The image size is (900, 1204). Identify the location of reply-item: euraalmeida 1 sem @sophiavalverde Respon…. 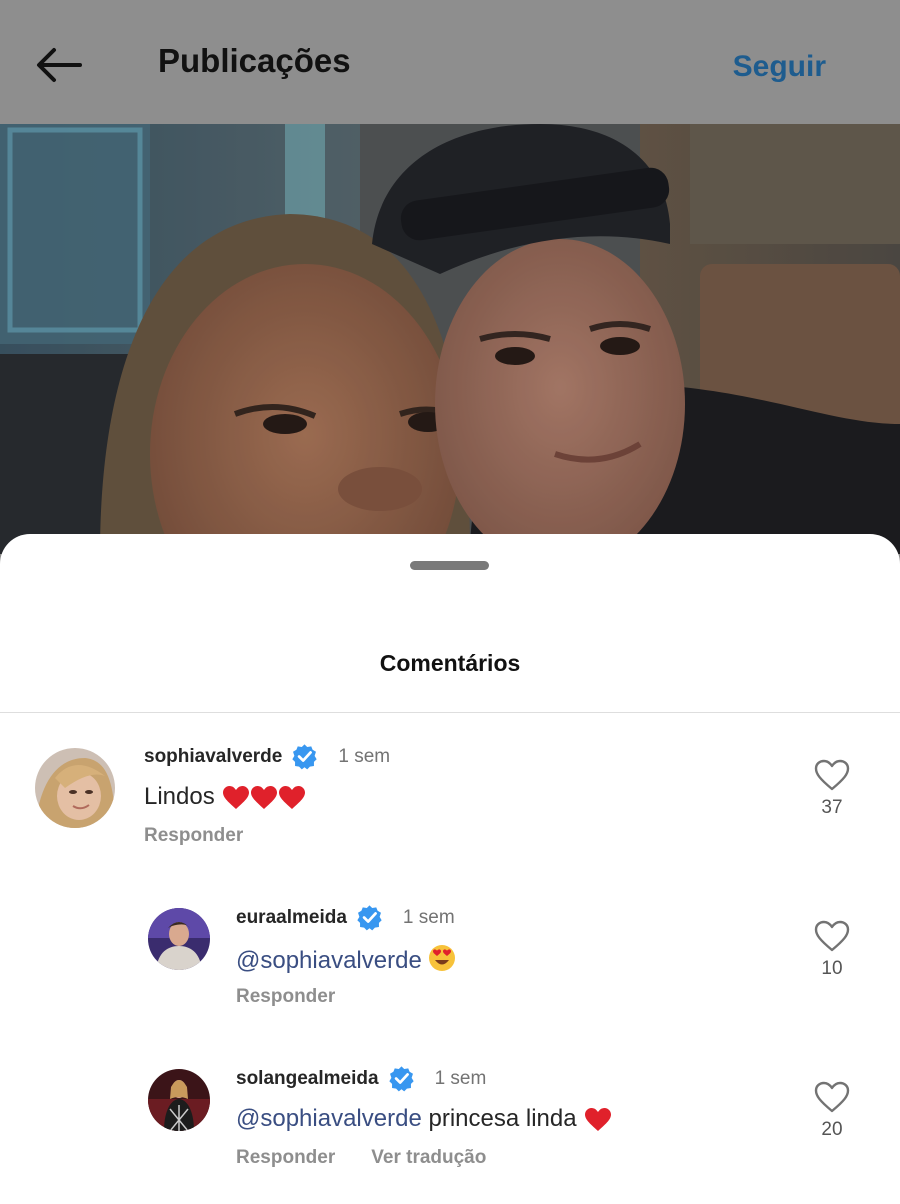
(450, 965).